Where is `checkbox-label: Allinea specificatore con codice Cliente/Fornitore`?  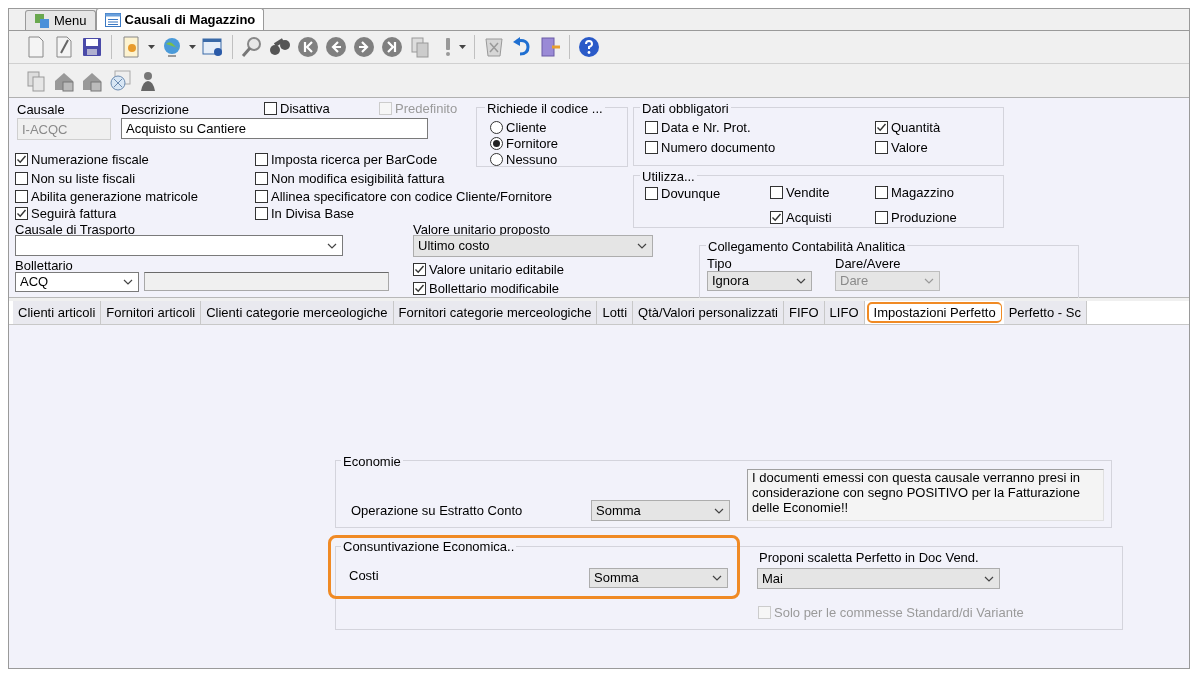
checkbox-label: Allinea specificatore con codice Cliente/Fornitore is located at coordinates (412, 197).